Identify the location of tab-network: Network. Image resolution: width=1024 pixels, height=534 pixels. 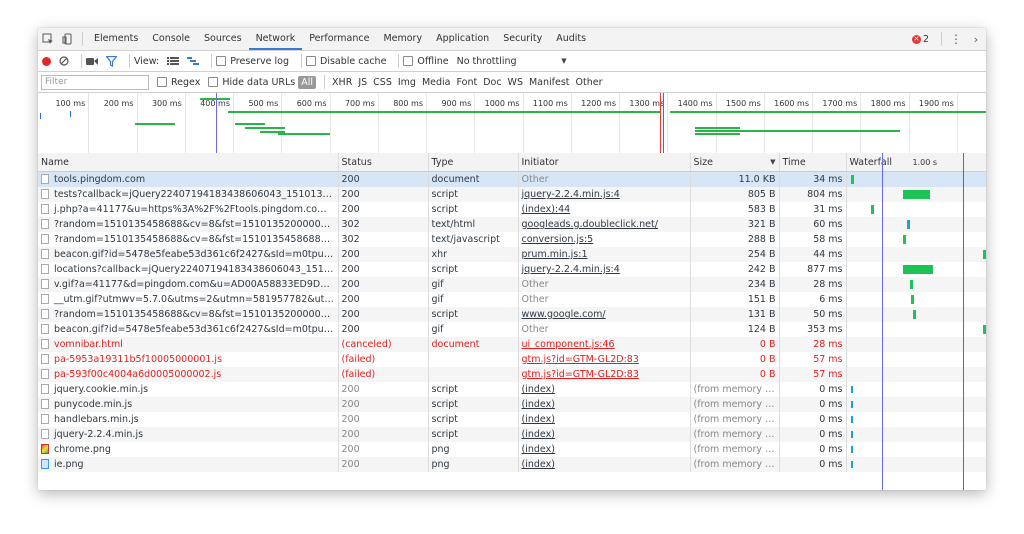
(275, 39).